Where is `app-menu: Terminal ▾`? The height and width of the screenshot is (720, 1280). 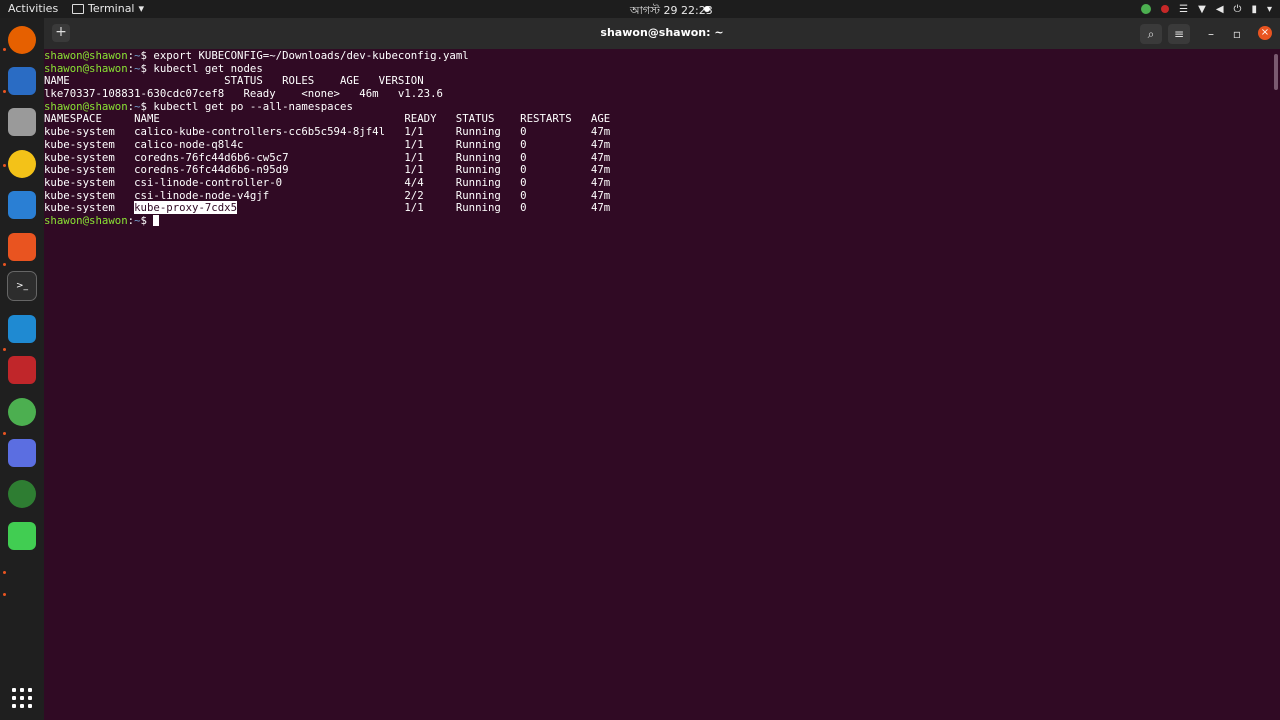
app-menu: Terminal ▾ is located at coordinates (108, 8).